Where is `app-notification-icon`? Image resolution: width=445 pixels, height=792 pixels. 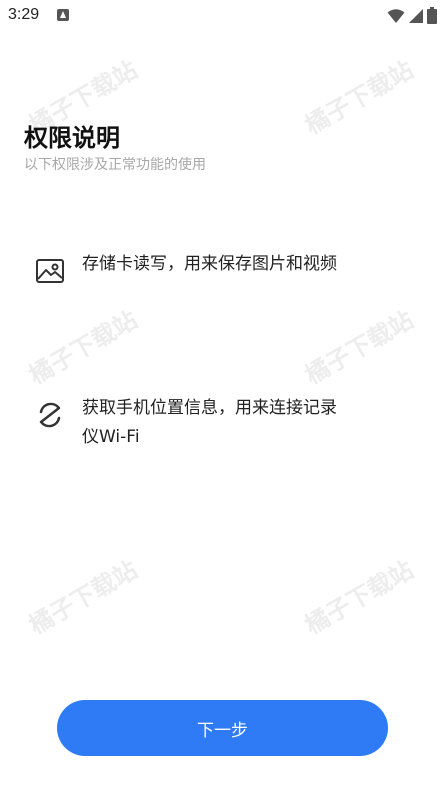
app-notification-icon is located at coordinates (63, 15).